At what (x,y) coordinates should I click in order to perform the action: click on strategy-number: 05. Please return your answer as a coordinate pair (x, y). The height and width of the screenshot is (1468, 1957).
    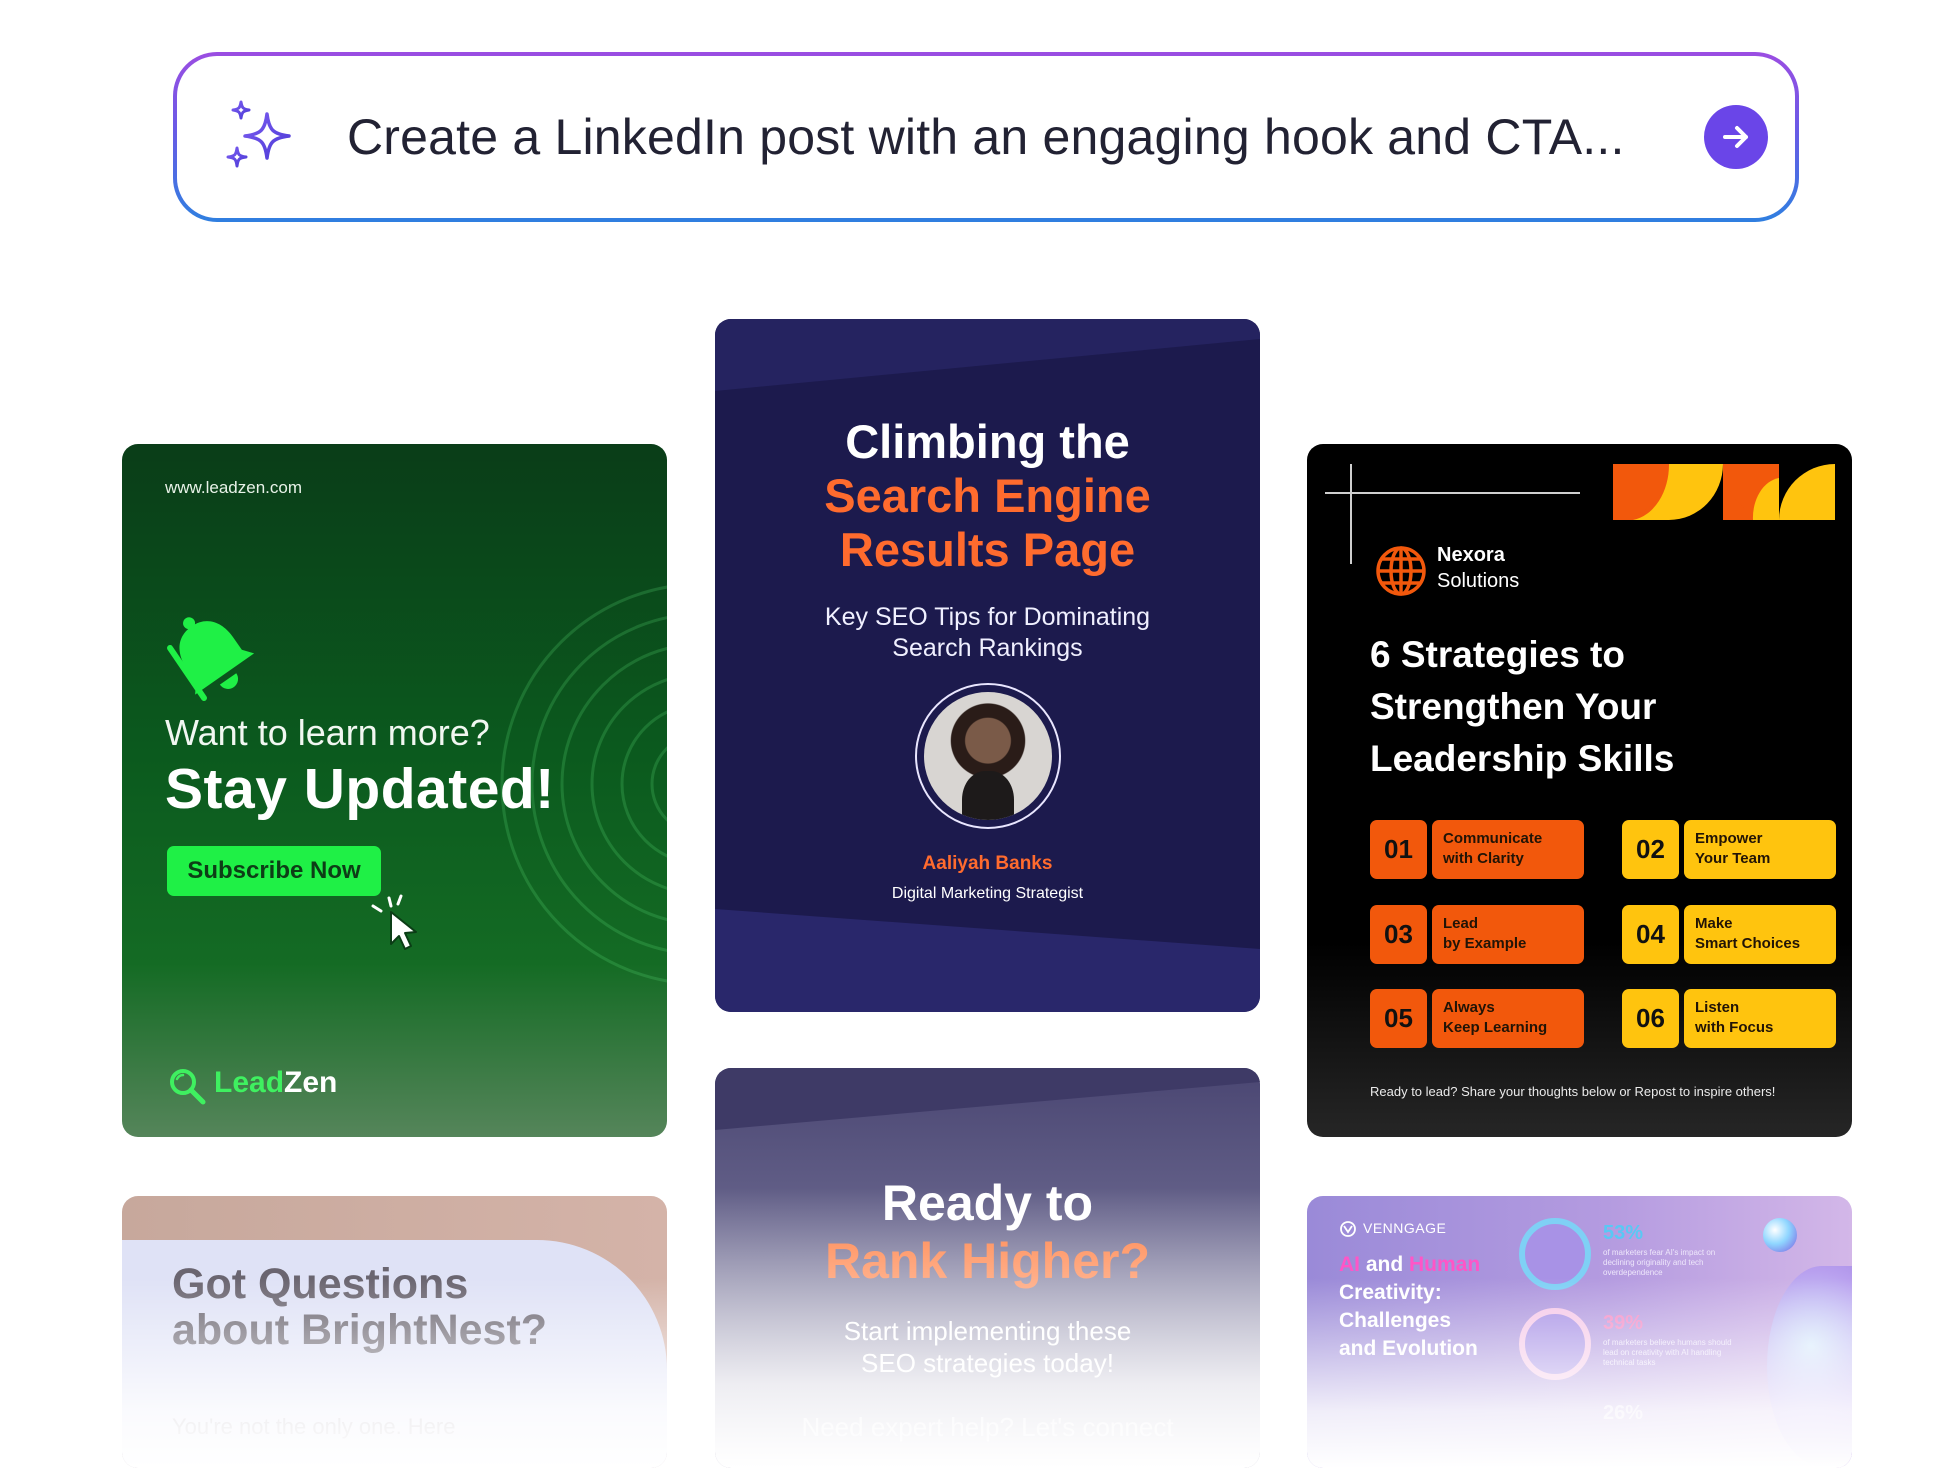
    Looking at the image, I should click on (1398, 1018).